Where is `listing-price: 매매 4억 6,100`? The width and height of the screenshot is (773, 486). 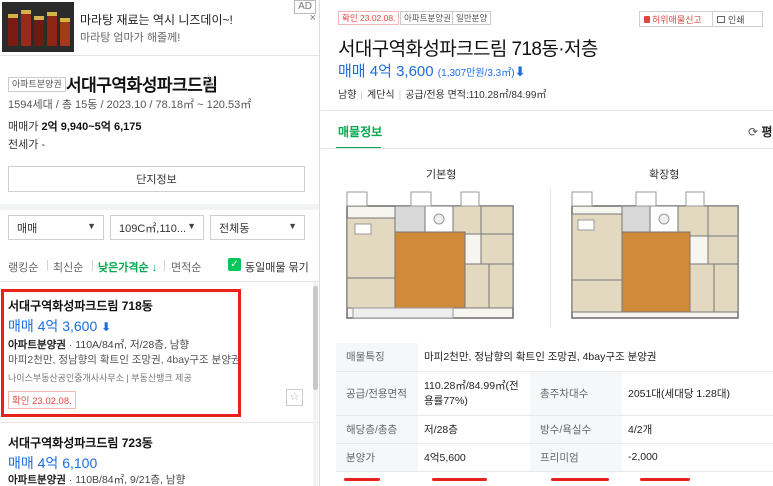 listing-price: 매매 4억 6,100 is located at coordinates (53, 463).